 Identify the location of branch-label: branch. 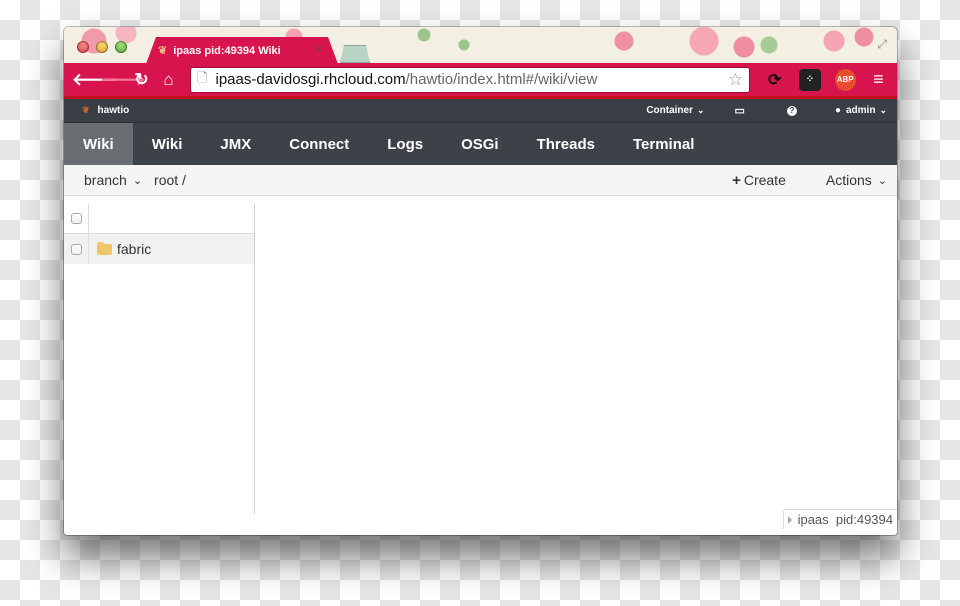
(105, 180).